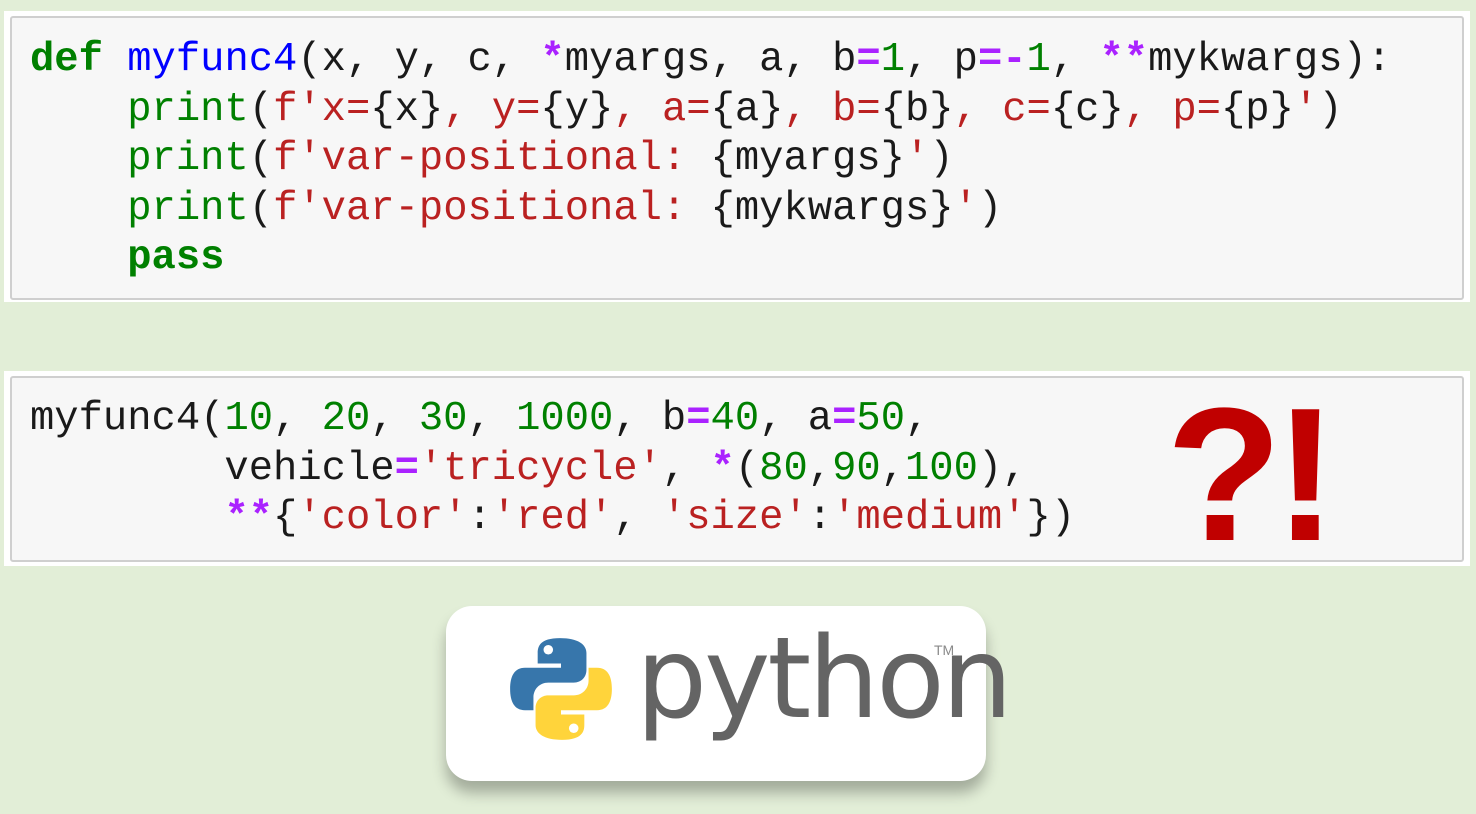 Image resolution: width=1476 pixels, height=814 pixels. What do you see at coordinates (929, 518) in the screenshot?
I see `code-token: 'medium'` at bounding box center [929, 518].